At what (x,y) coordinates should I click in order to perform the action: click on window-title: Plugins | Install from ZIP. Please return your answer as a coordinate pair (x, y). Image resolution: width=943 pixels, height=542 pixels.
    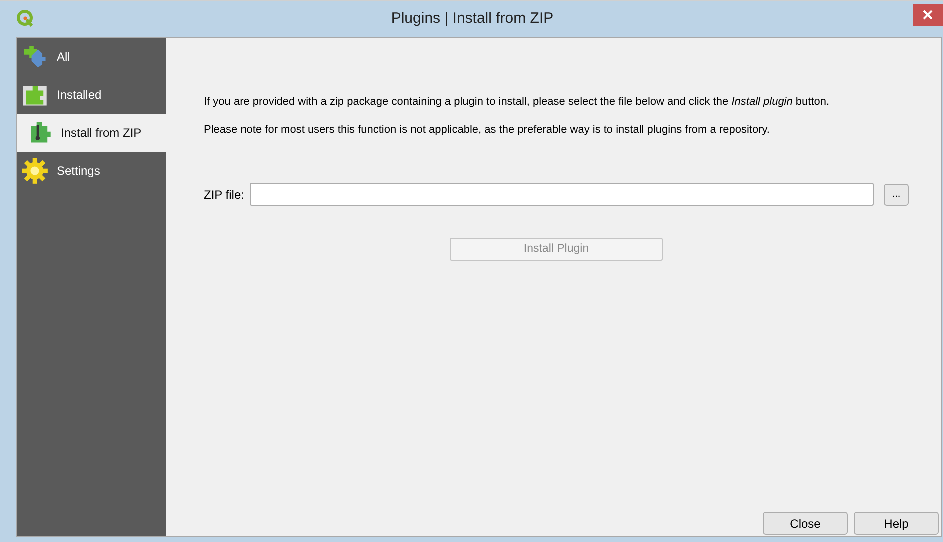
    Looking at the image, I should click on (472, 18).